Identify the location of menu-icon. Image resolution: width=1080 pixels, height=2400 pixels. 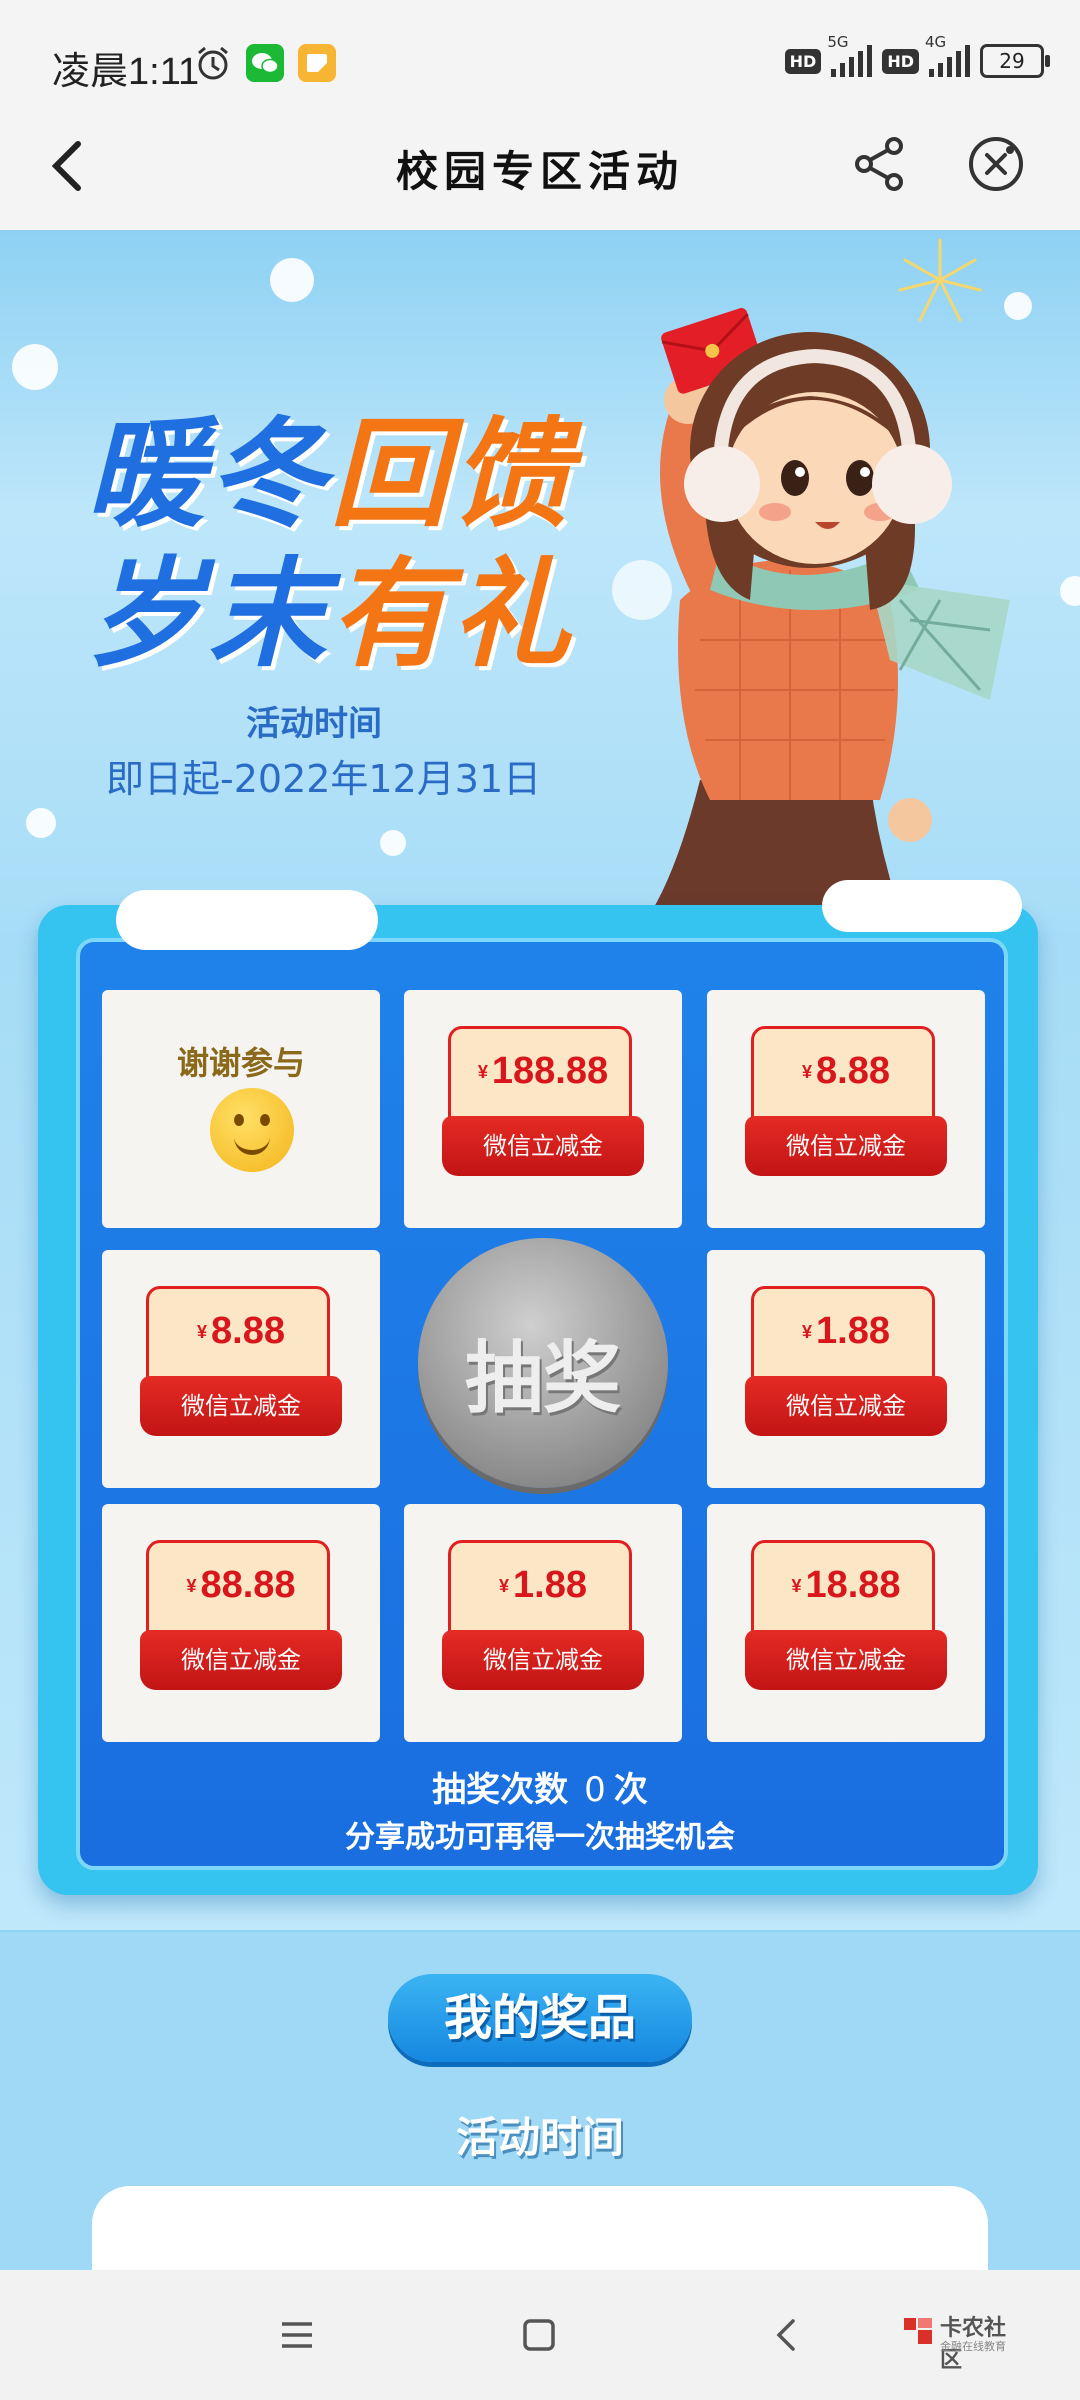
(297, 2335).